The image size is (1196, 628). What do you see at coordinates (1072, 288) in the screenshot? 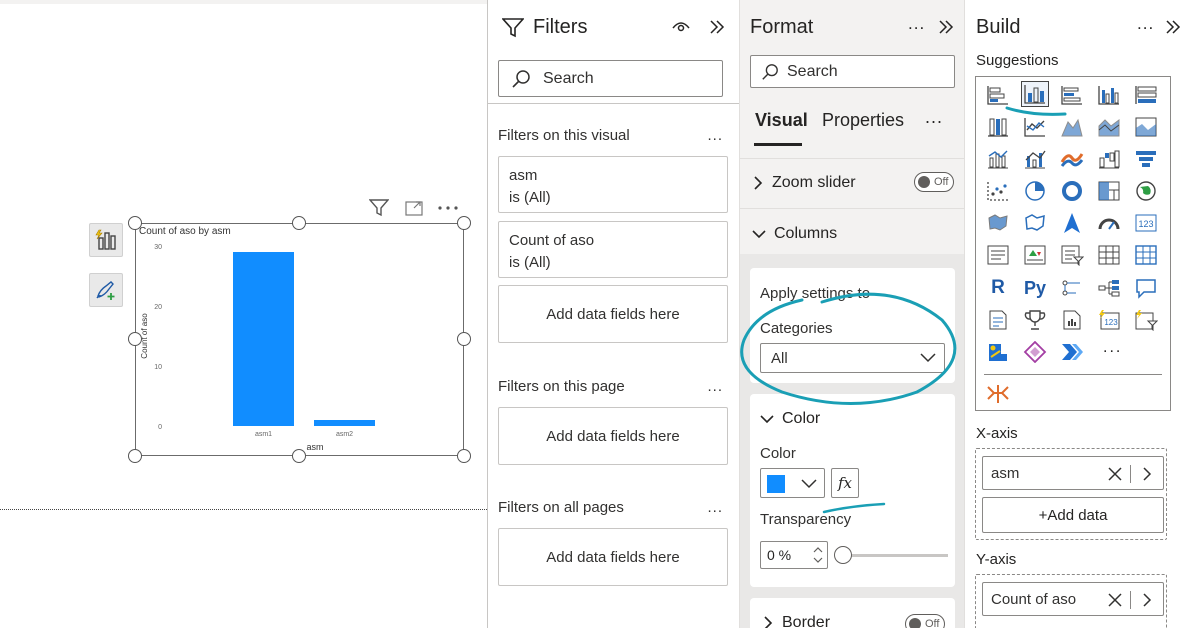
I see `key-influencers-icon` at bounding box center [1072, 288].